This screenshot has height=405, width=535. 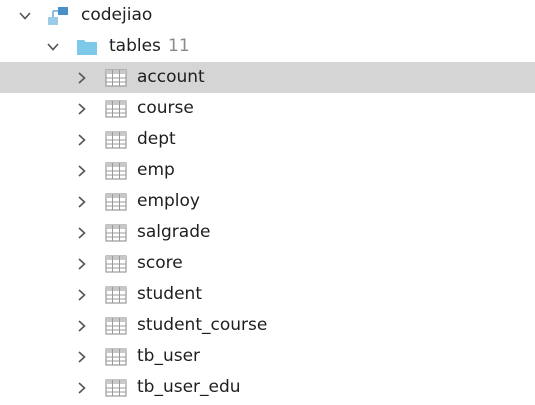 What do you see at coordinates (267, 77) in the screenshot?
I see `tree-row-table: account` at bounding box center [267, 77].